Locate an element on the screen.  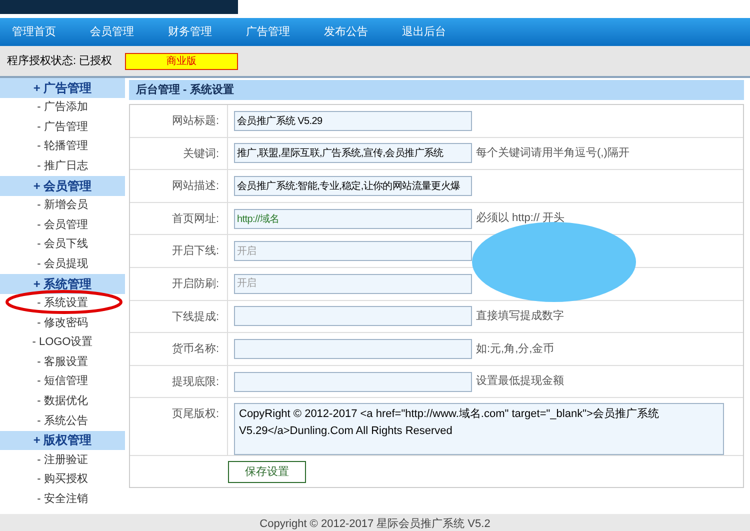
sidebar-link: - 广告管理 is located at coordinates (62, 127).